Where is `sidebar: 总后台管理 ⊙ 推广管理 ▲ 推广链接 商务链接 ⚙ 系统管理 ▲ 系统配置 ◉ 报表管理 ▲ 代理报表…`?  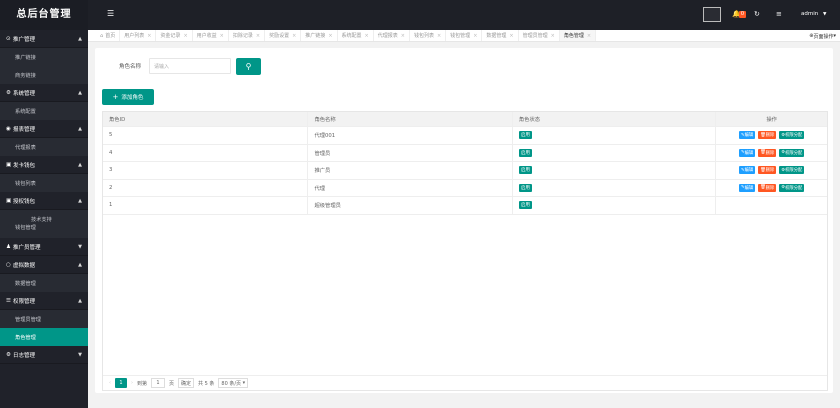 sidebar: 总后台管理 ⊙ 推广管理 ▲ 推广链接 商务链接 ⚙ 系统管理 ▲ 系统配置 ◉ 报表管理 ▲ 代理报表… is located at coordinates (44, 204).